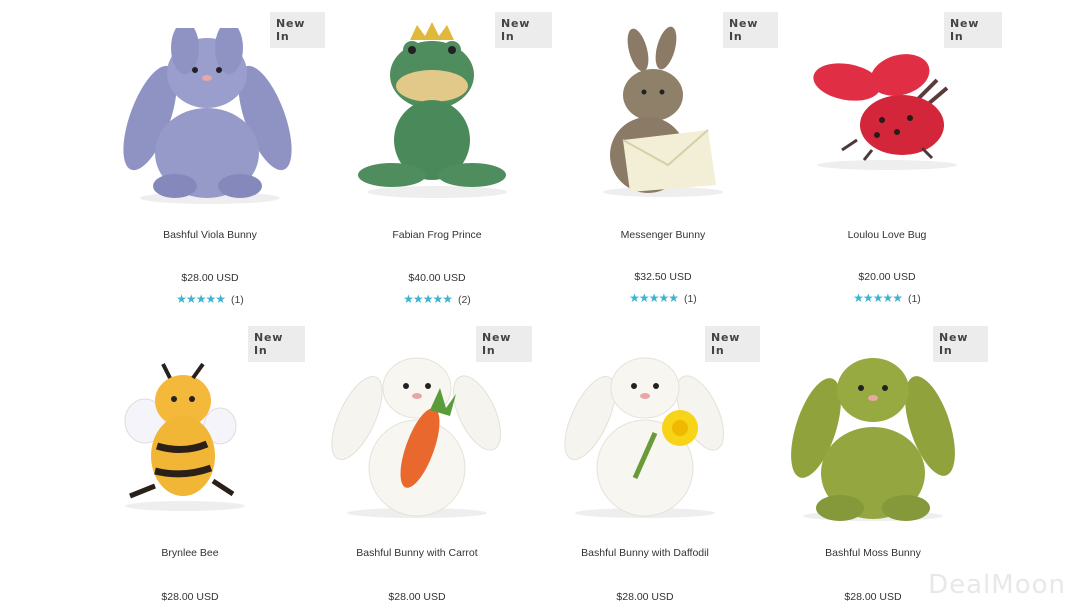 This screenshot has height=608, width=1080. I want to click on review-count: (2), so click(464, 300).